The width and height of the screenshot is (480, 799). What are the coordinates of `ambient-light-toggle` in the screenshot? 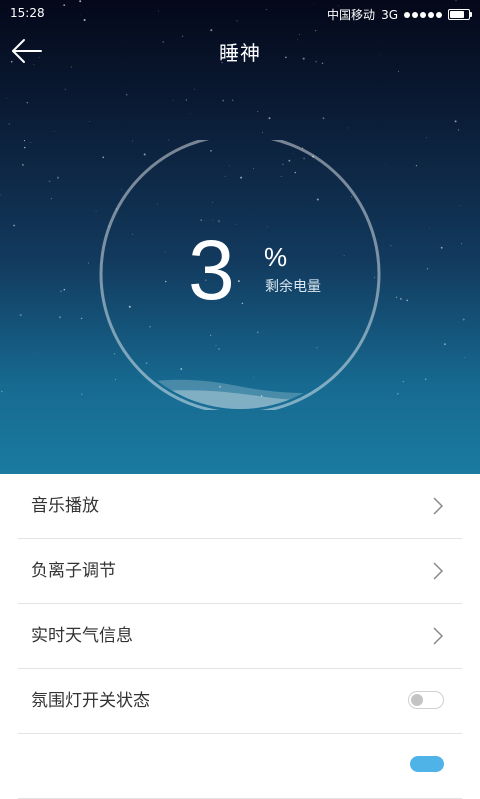 It's located at (426, 700).